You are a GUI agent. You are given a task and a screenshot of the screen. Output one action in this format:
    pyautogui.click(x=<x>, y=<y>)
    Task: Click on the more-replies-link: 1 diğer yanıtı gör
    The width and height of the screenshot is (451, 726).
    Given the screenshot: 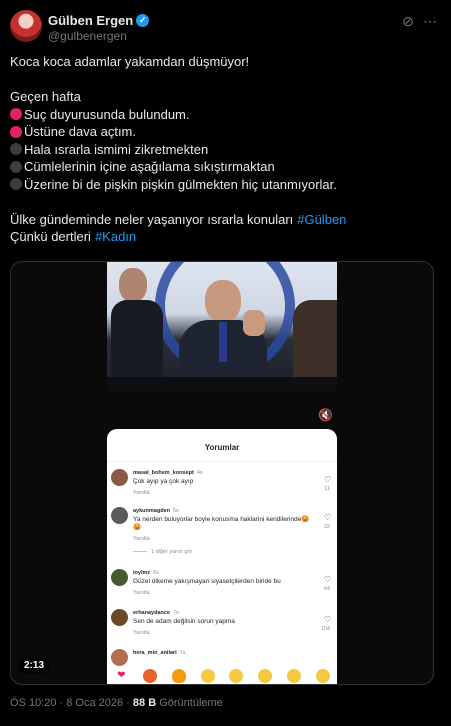 What is the action you would take?
    pyautogui.click(x=162, y=552)
    